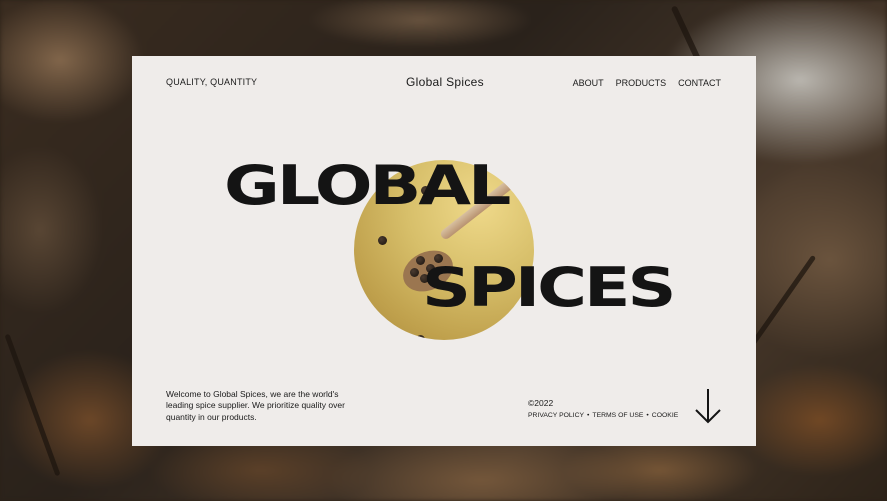 This screenshot has height=501, width=887. I want to click on brand-logo-text: Global Spices, so click(445, 82).